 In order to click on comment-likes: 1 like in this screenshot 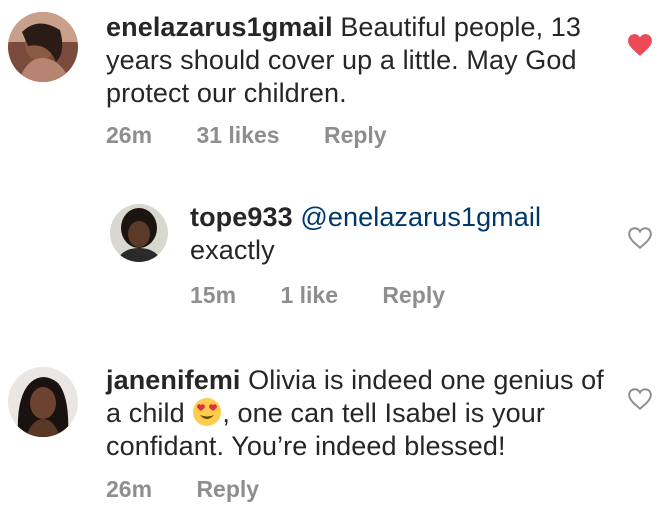, I will do `click(309, 295)`.